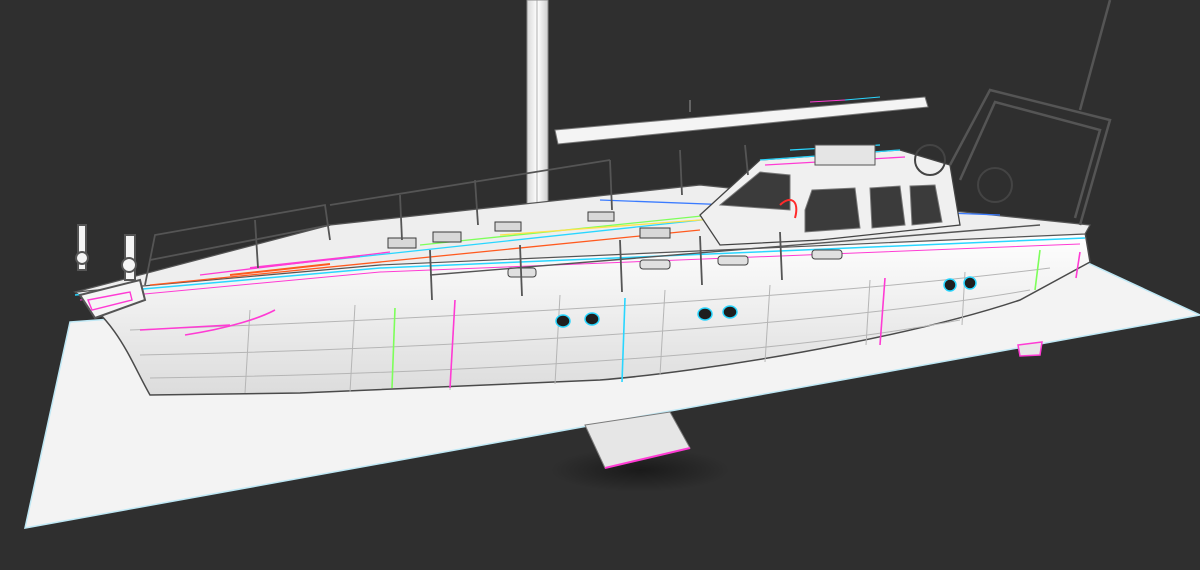  Describe the element at coordinates (845, 155) in the screenshot. I see `roof-hatch` at that location.